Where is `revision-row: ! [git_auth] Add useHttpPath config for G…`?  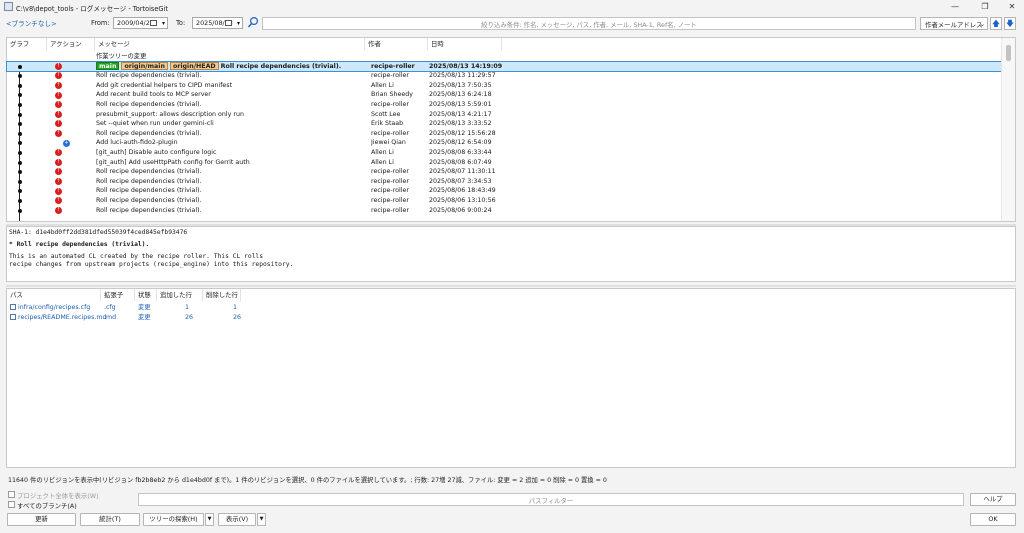
revision-row: ! [git_auth] Add useHttpPath config for G… is located at coordinates (504, 163).